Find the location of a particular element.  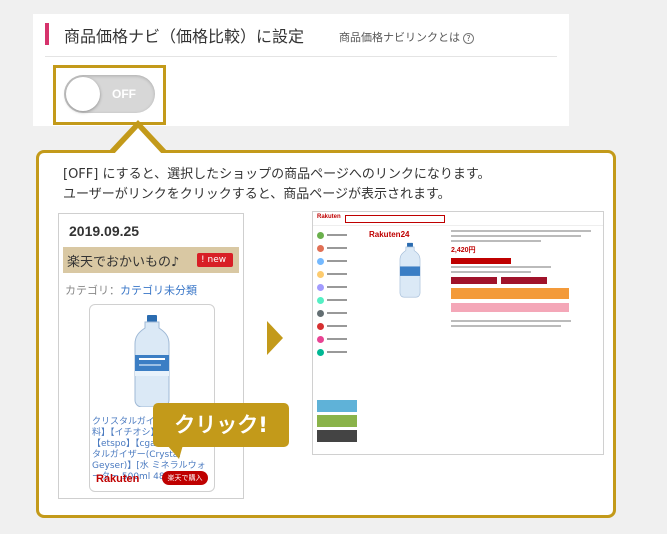

help-link-text: 商品価格ナビリンクとは is located at coordinates (399, 37).